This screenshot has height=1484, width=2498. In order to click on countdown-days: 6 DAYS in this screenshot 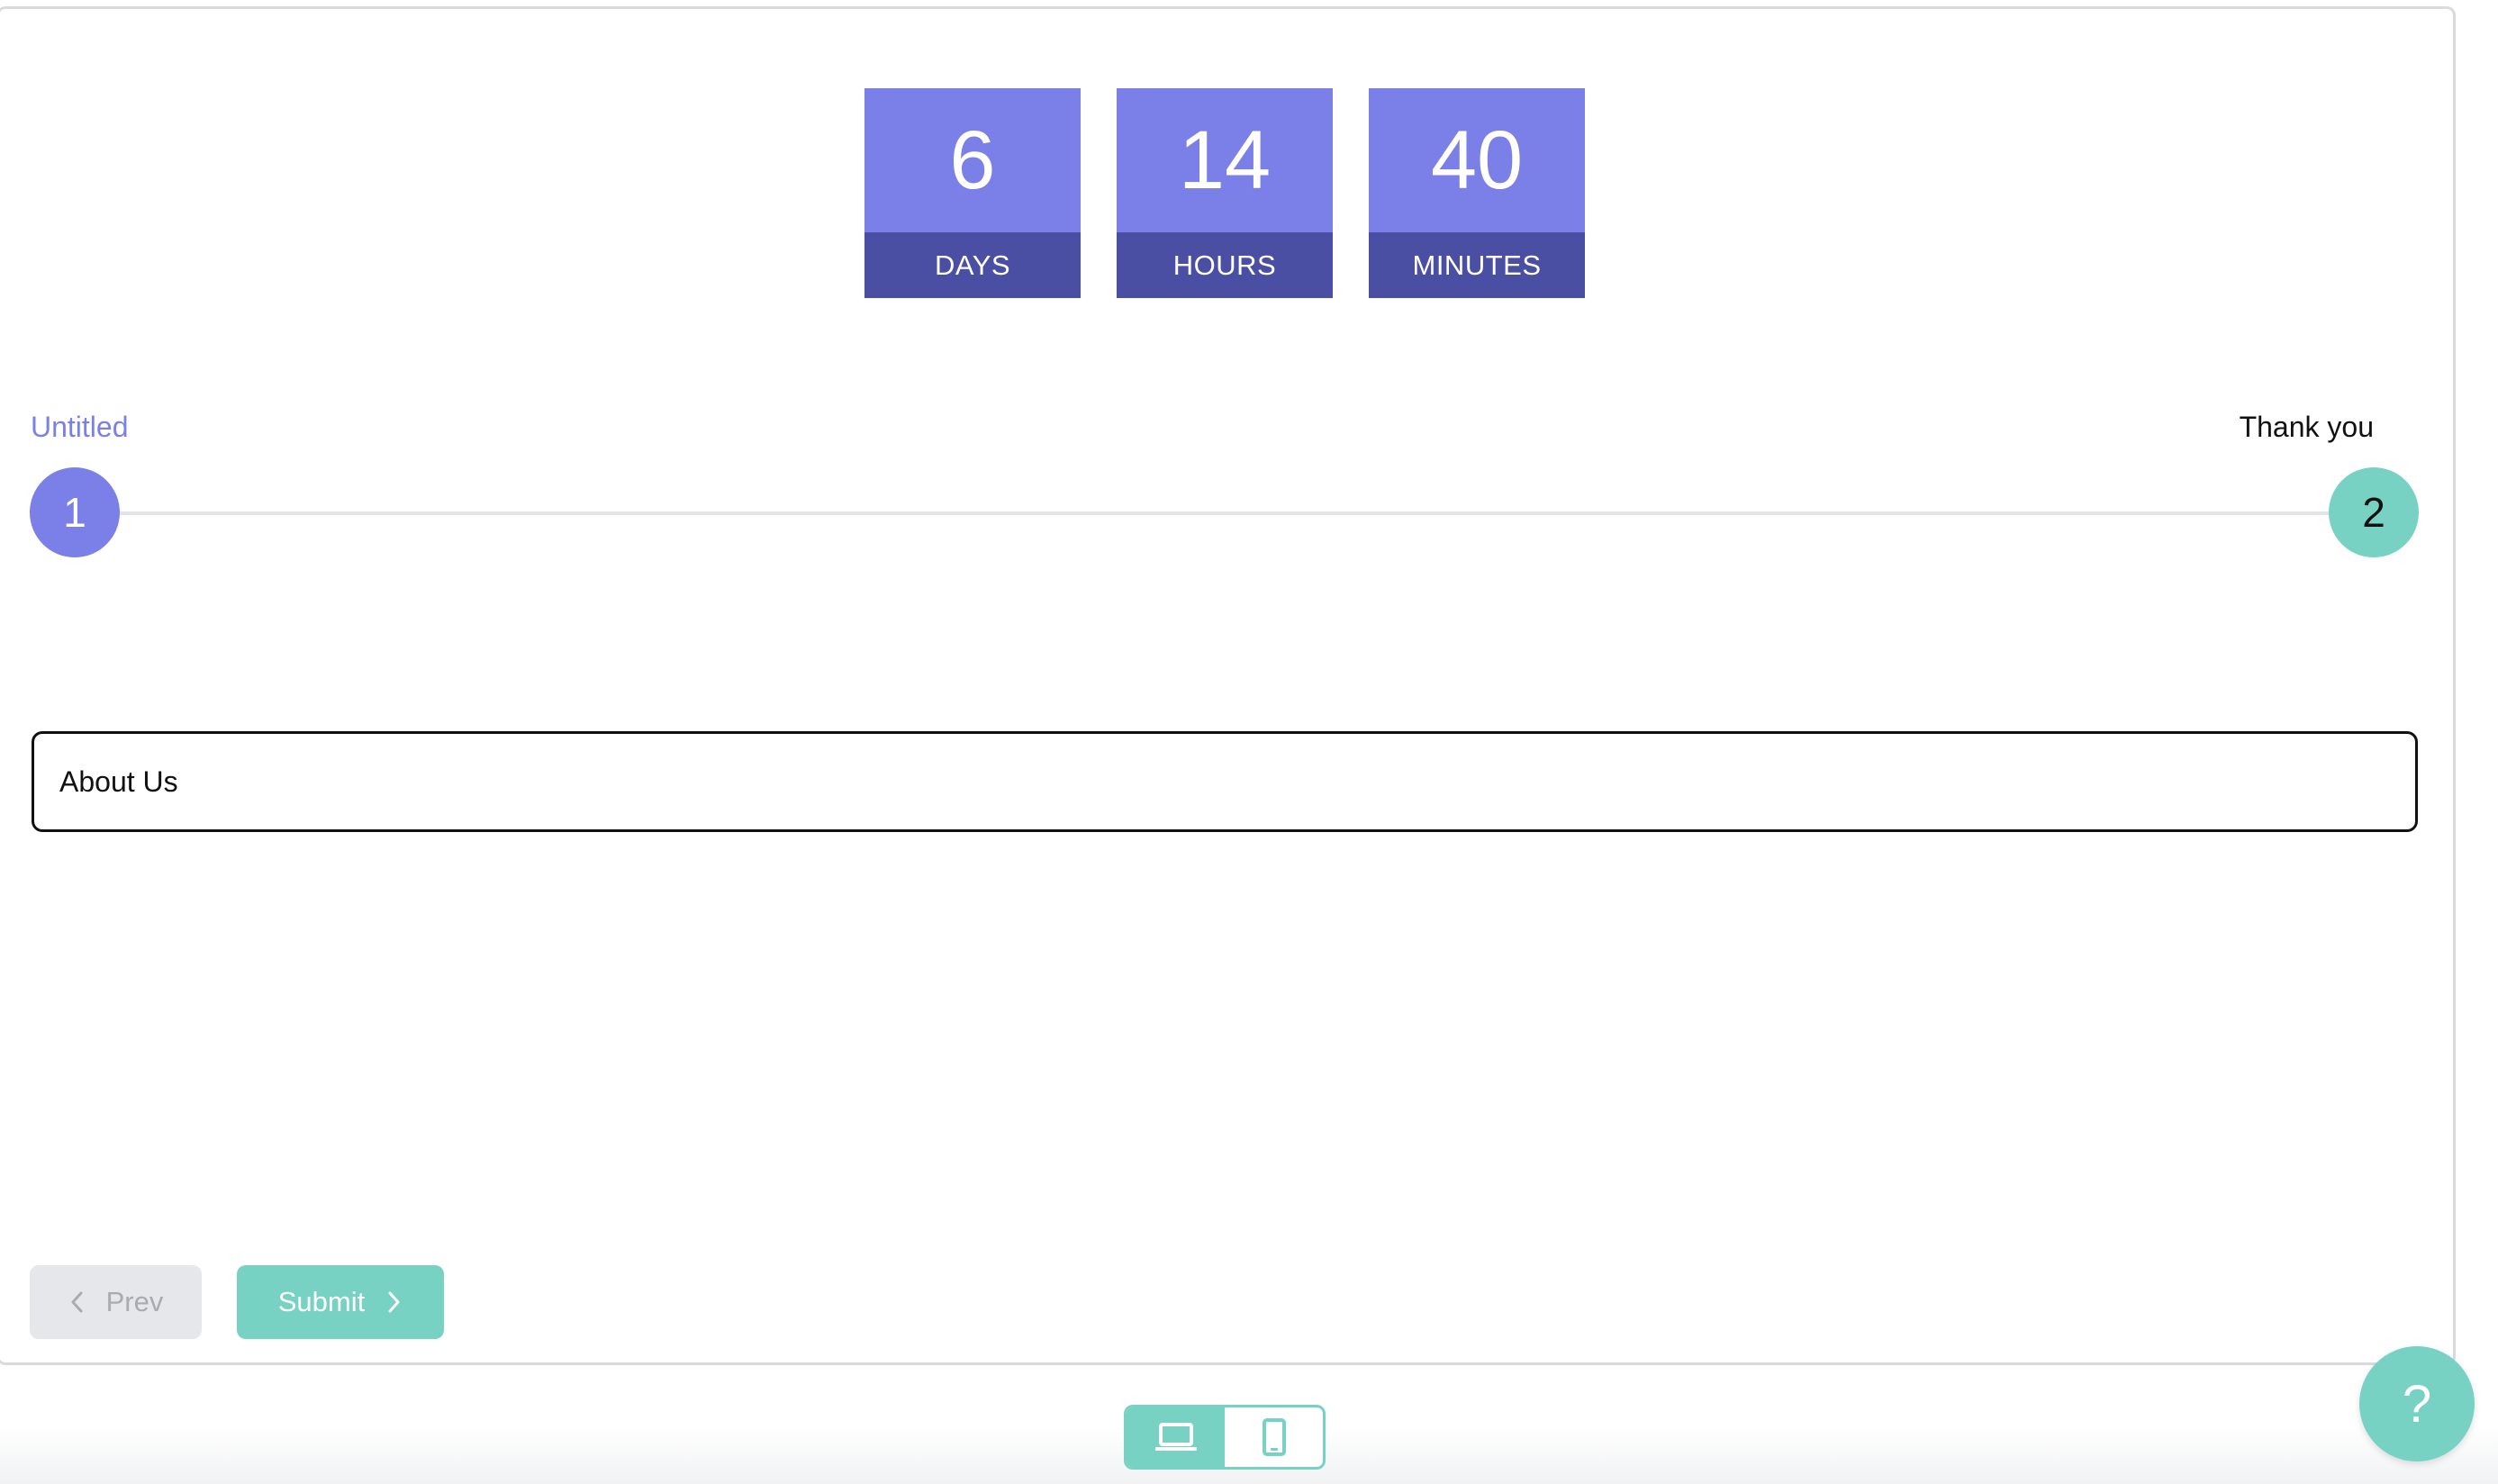, I will do `click(972, 193)`.